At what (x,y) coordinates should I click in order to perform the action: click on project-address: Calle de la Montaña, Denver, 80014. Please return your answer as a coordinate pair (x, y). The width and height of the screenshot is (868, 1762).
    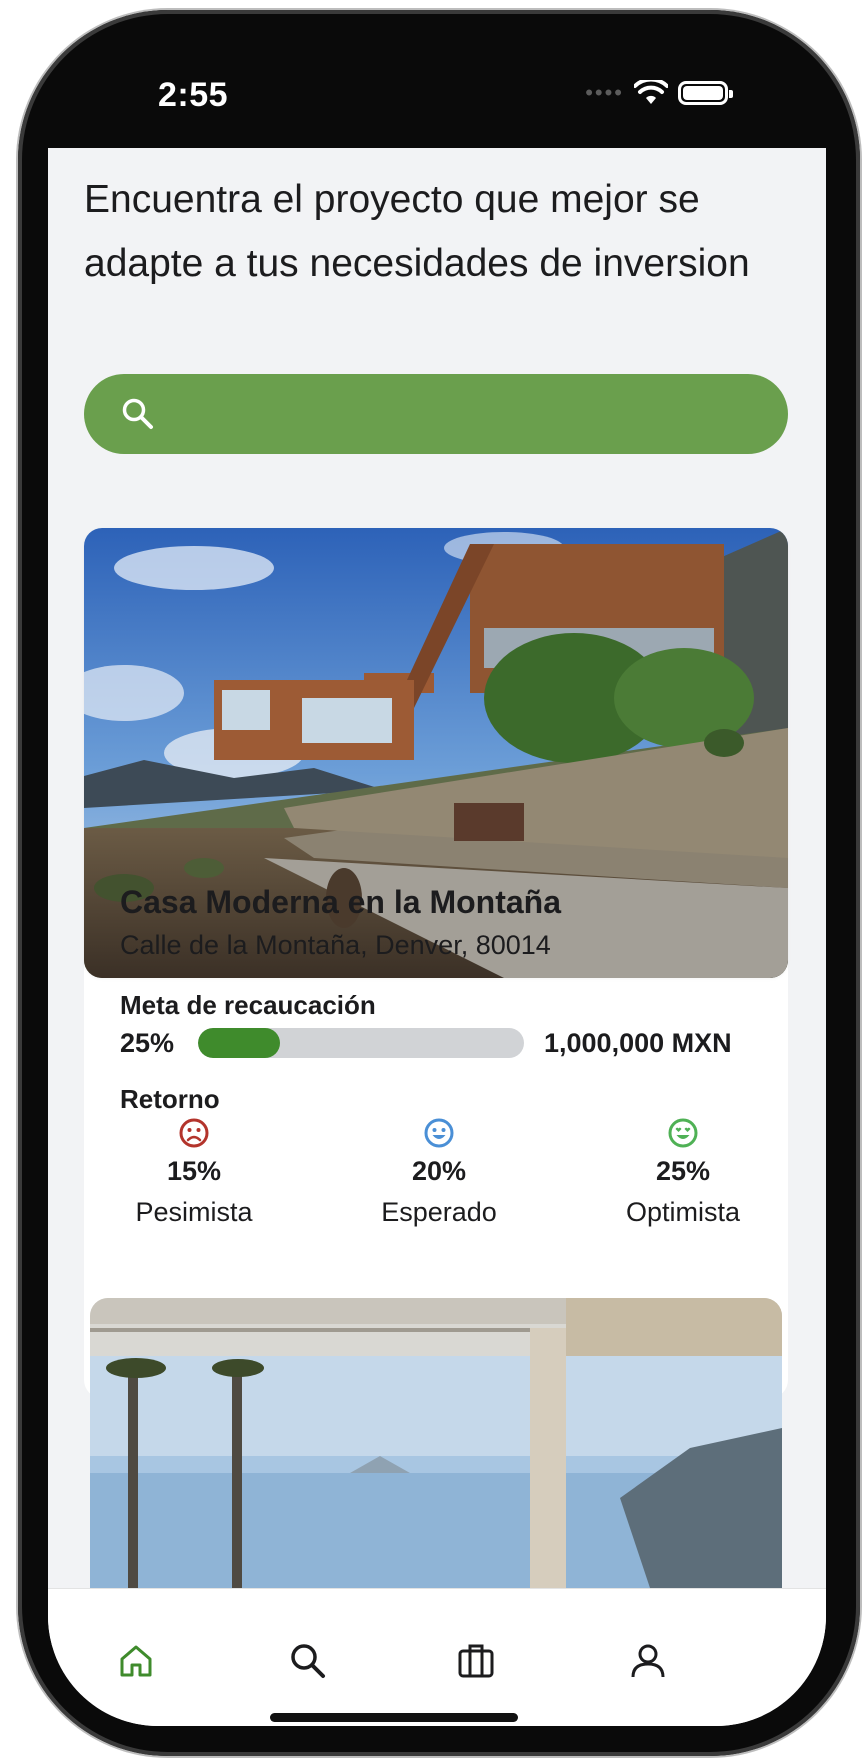
    Looking at the image, I should click on (335, 945).